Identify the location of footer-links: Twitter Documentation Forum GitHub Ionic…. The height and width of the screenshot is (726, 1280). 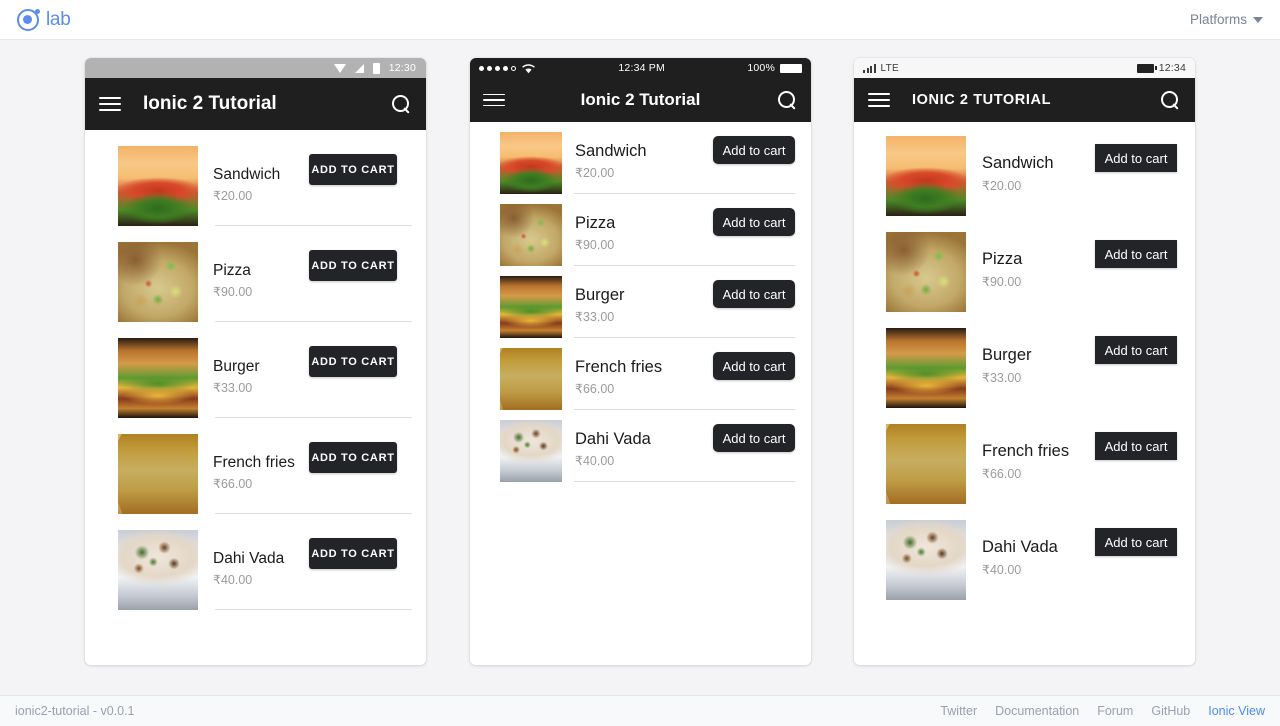
(1102, 711).